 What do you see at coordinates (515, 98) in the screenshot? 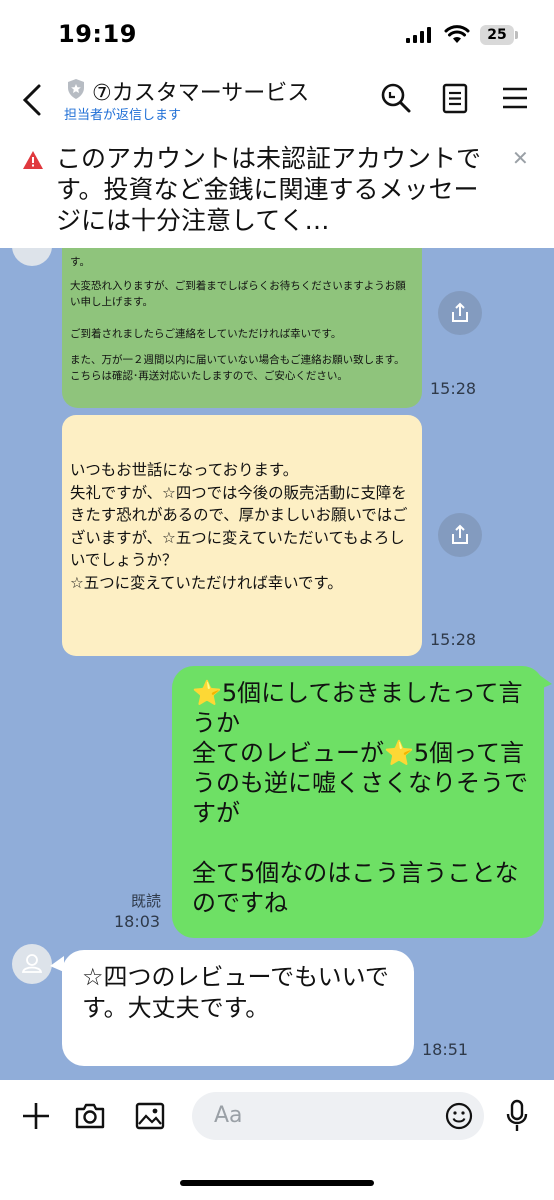
I see `menu-icon` at bounding box center [515, 98].